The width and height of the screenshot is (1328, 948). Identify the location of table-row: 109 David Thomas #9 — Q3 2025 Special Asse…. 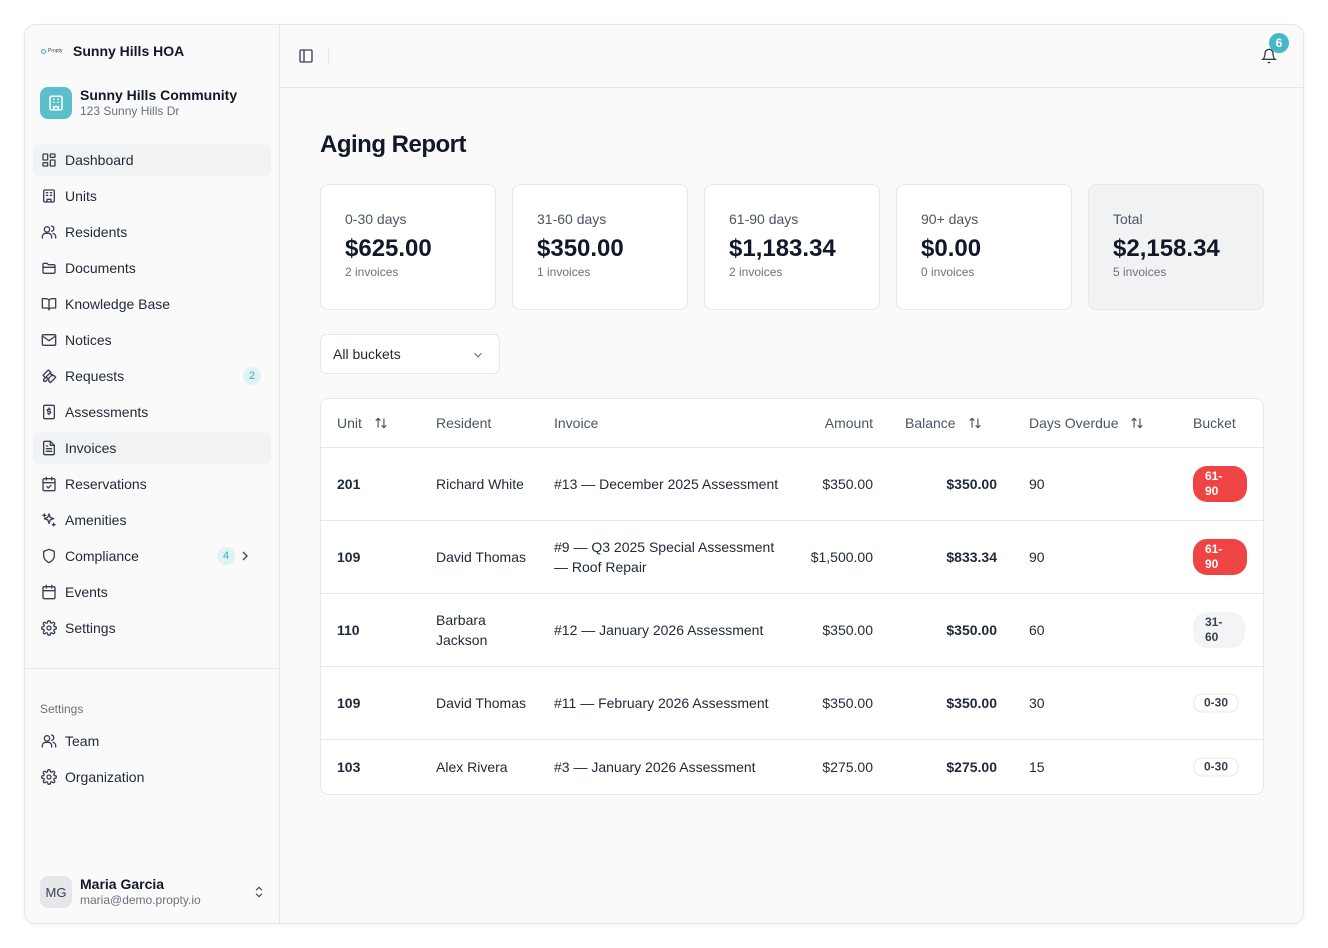
(792, 557).